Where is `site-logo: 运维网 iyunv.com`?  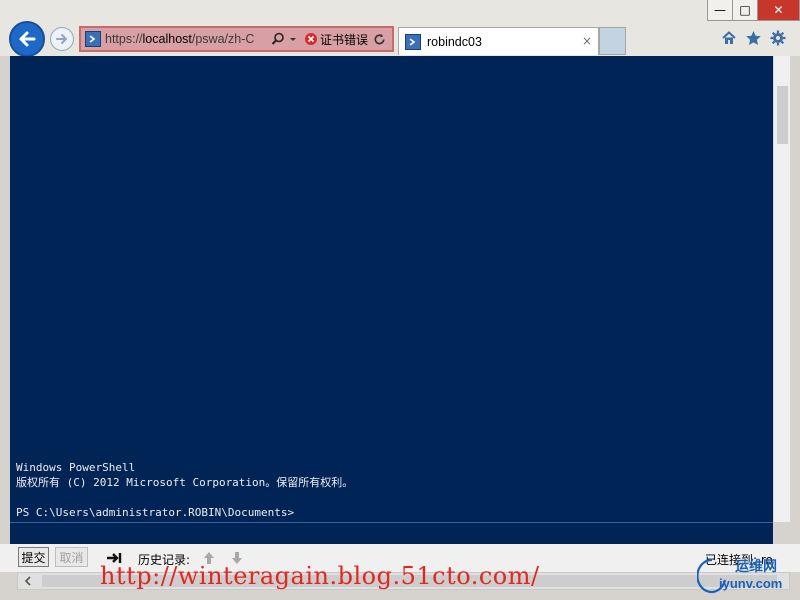 site-logo: 运维网 iyunv.com is located at coordinates (747, 577).